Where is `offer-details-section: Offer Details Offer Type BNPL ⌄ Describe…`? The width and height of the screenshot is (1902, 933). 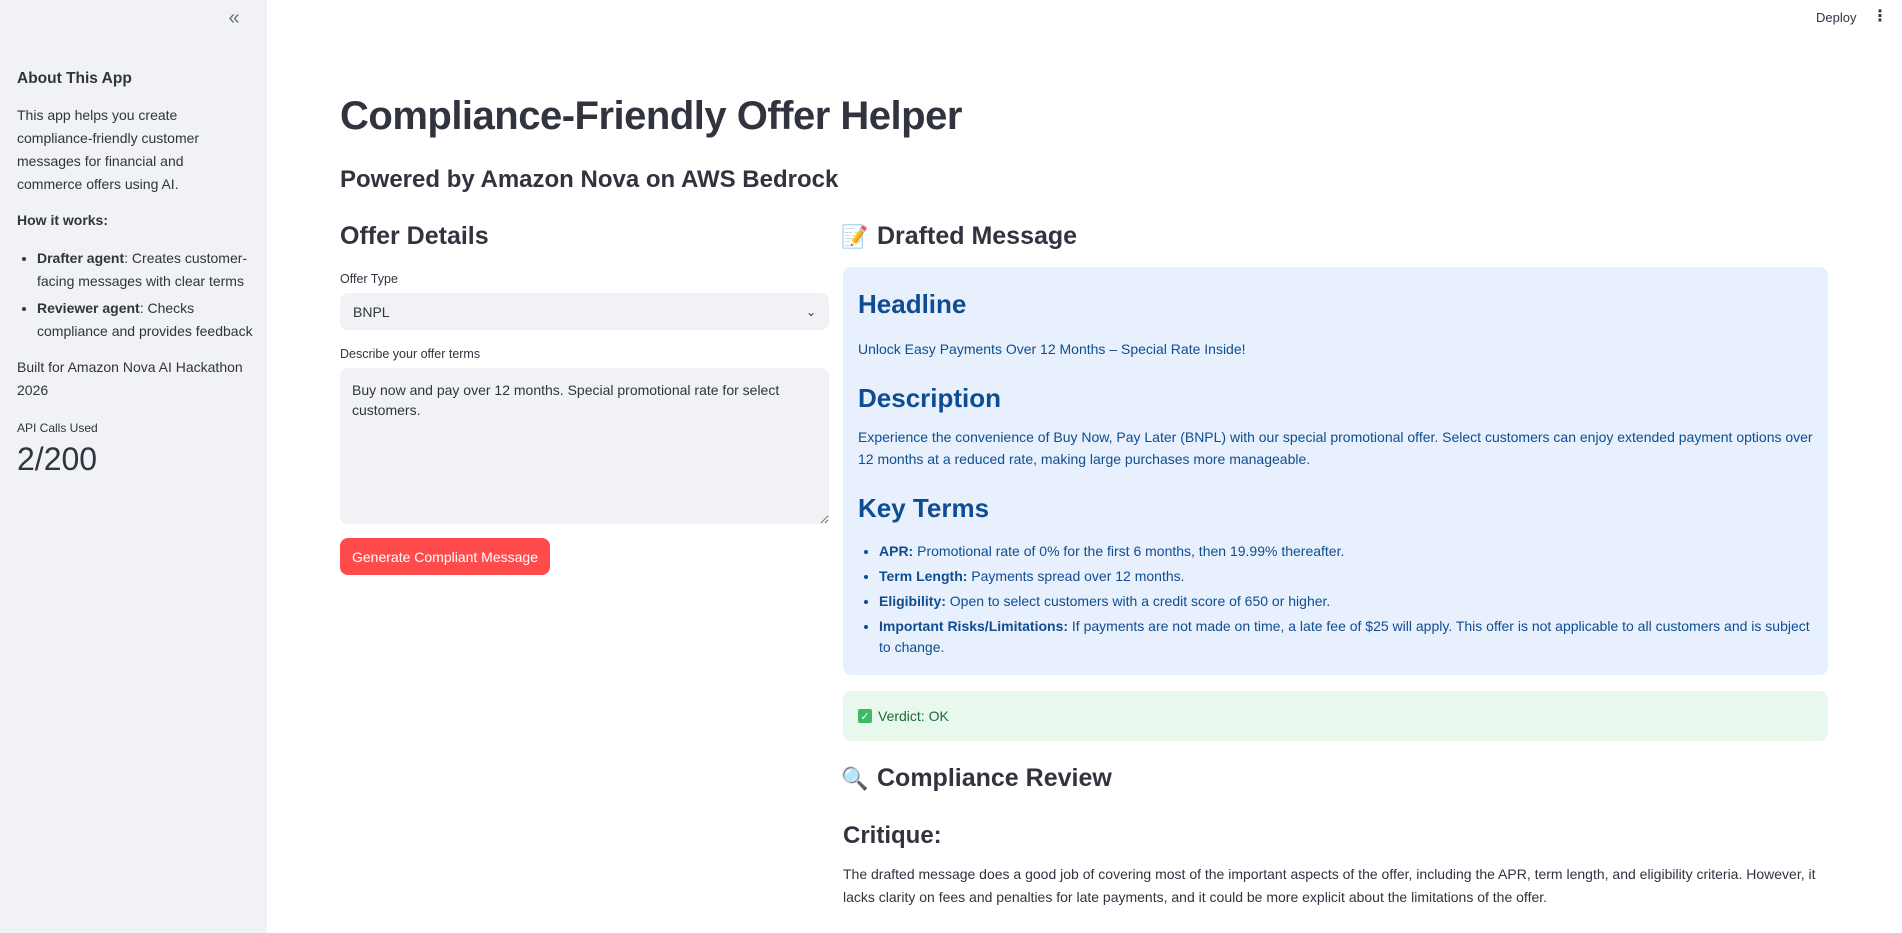
offer-details-section: Offer Details Offer Type BNPL ⌄ Describe… is located at coordinates (584, 398).